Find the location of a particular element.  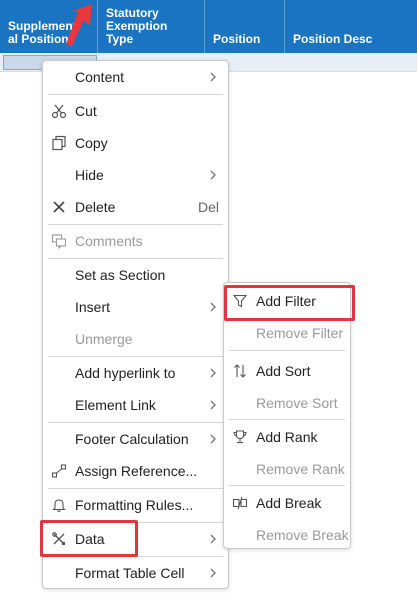

menu-item-label: Format Table Cell is located at coordinates (130, 573).